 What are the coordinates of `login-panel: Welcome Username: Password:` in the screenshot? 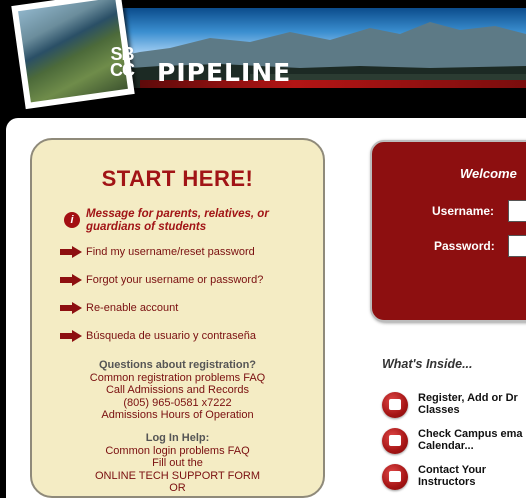 It's located at (448, 231).